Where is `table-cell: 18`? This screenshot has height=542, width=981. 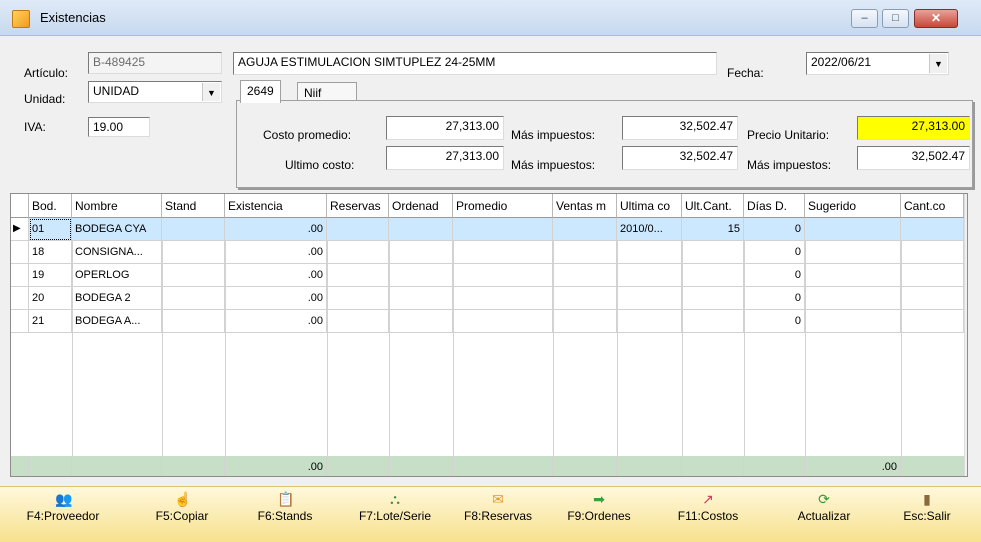 table-cell: 18 is located at coordinates (50, 252).